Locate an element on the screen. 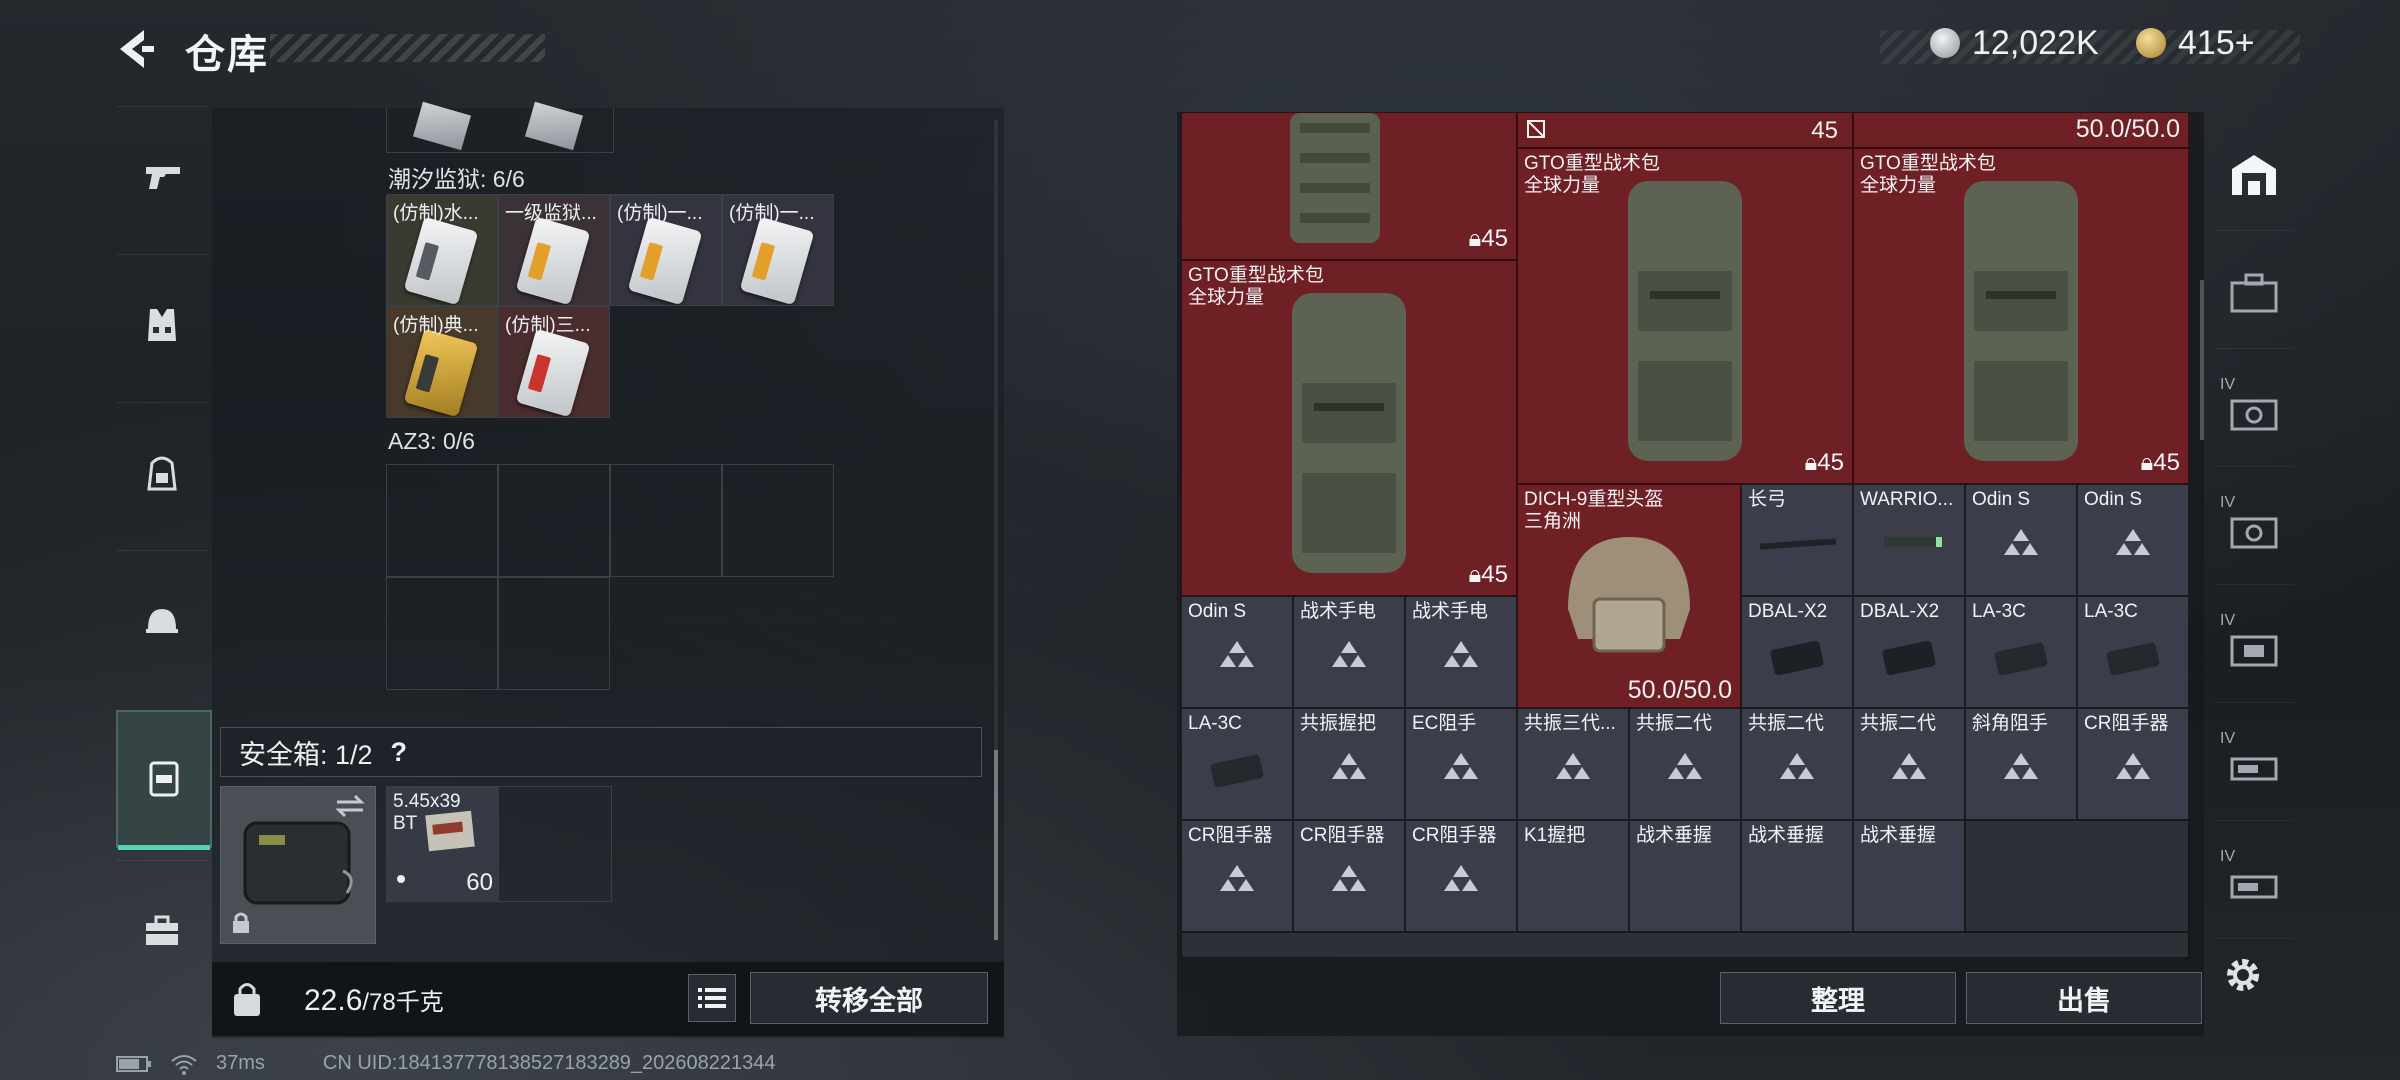 The width and height of the screenshot is (2400, 1080). backpack-icon is located at coordinates (2021, 321).